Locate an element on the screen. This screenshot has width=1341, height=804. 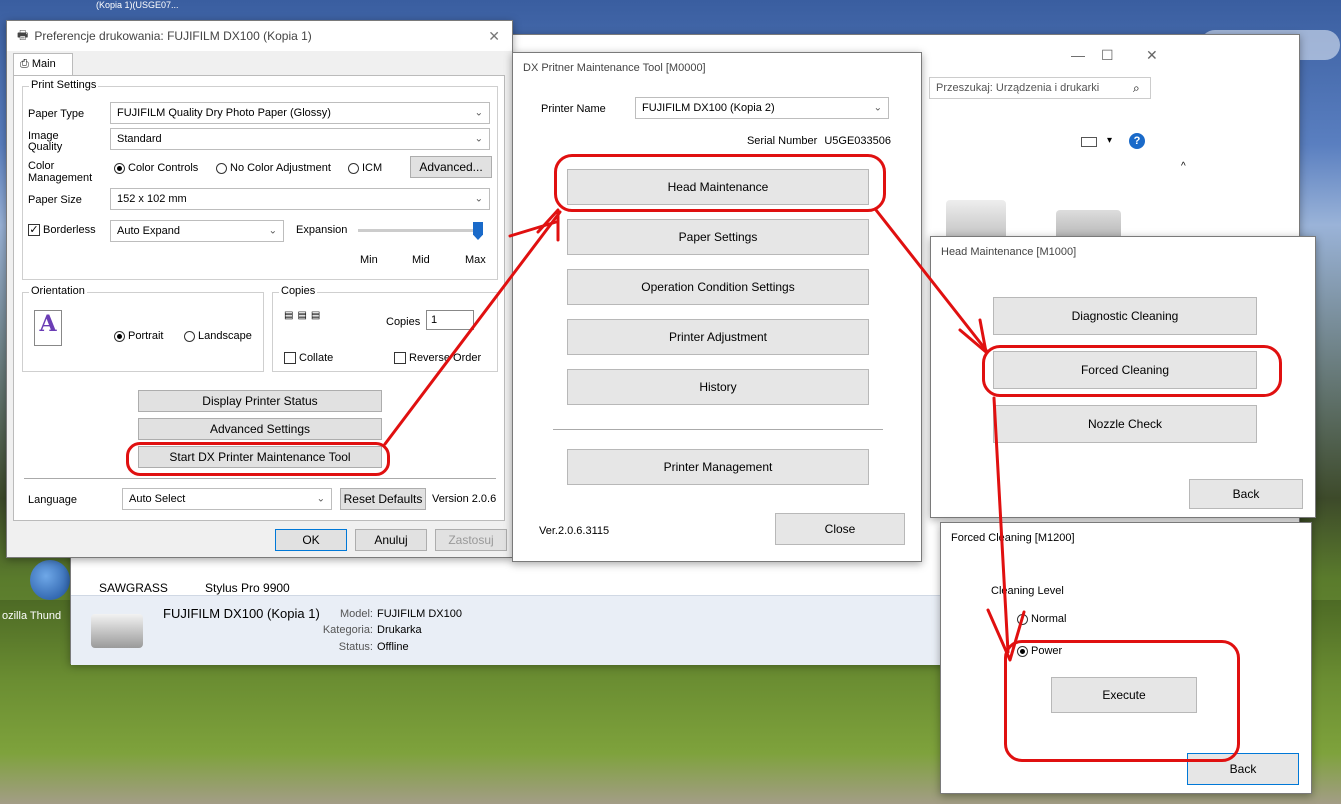
copies-stack-icon: ▤▤▤ is located at coordinates (304, 315).